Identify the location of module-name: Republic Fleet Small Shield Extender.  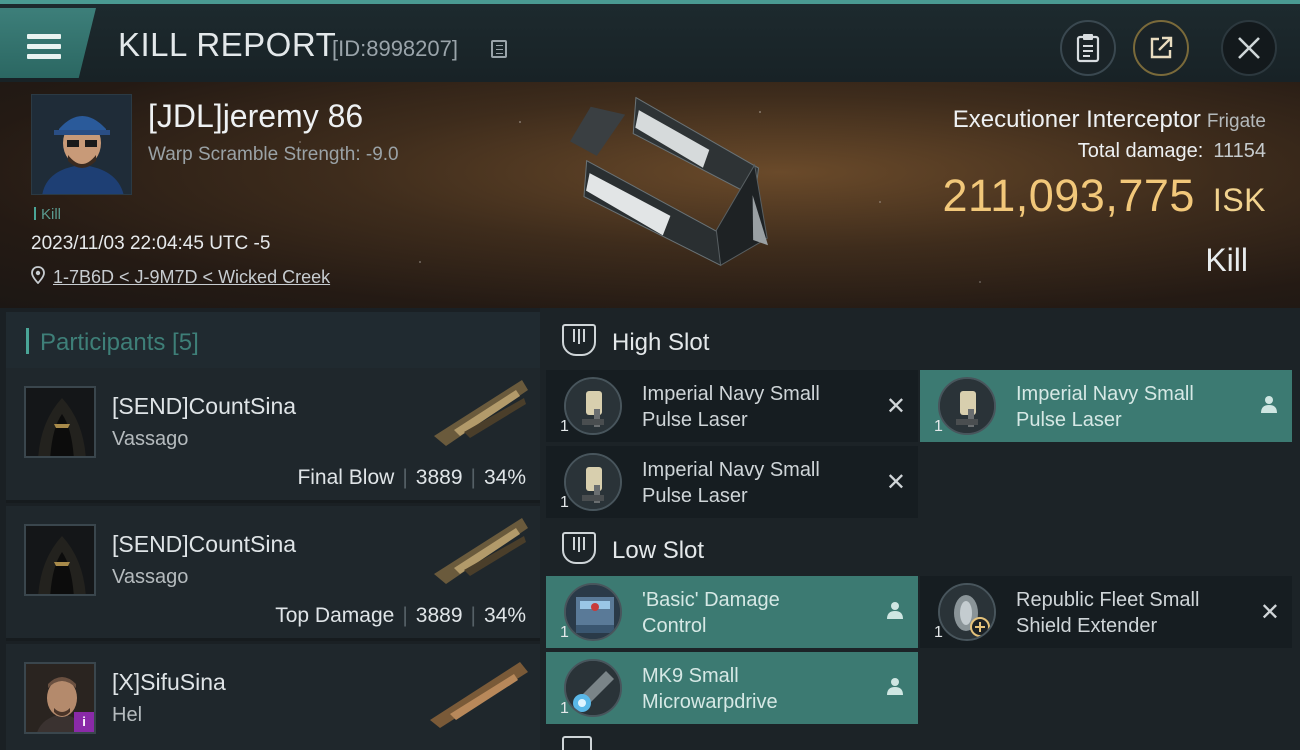
(1108, 613).